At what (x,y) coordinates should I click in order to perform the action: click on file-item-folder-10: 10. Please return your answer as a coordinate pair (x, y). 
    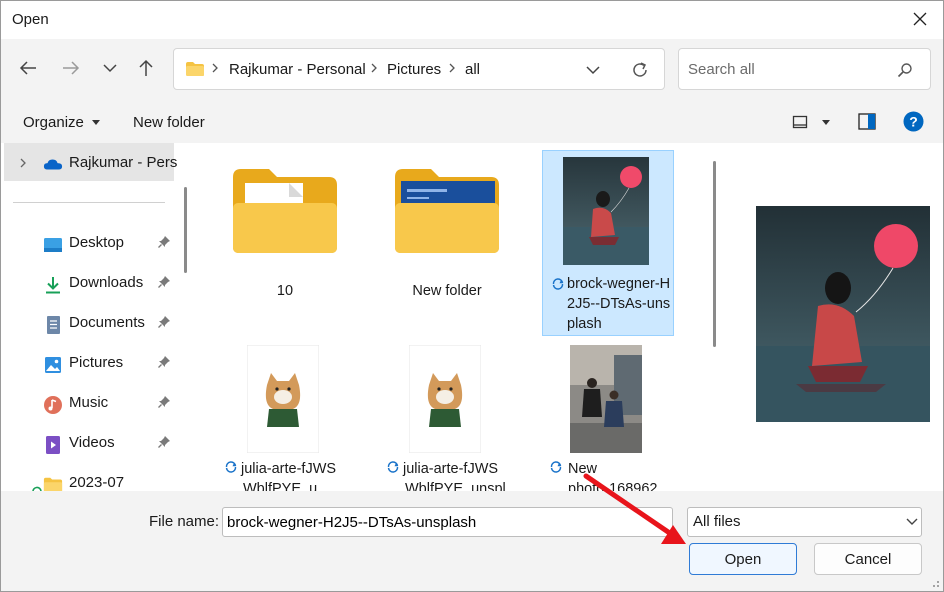
    Looking at the image, I should click on (285, 237).